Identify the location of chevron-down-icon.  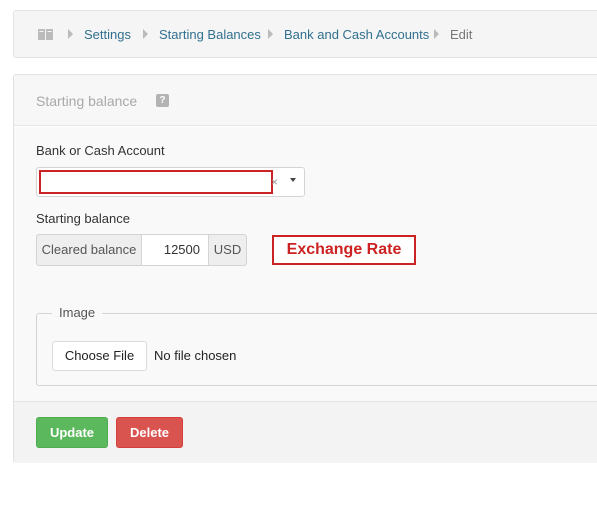
(293, 180).